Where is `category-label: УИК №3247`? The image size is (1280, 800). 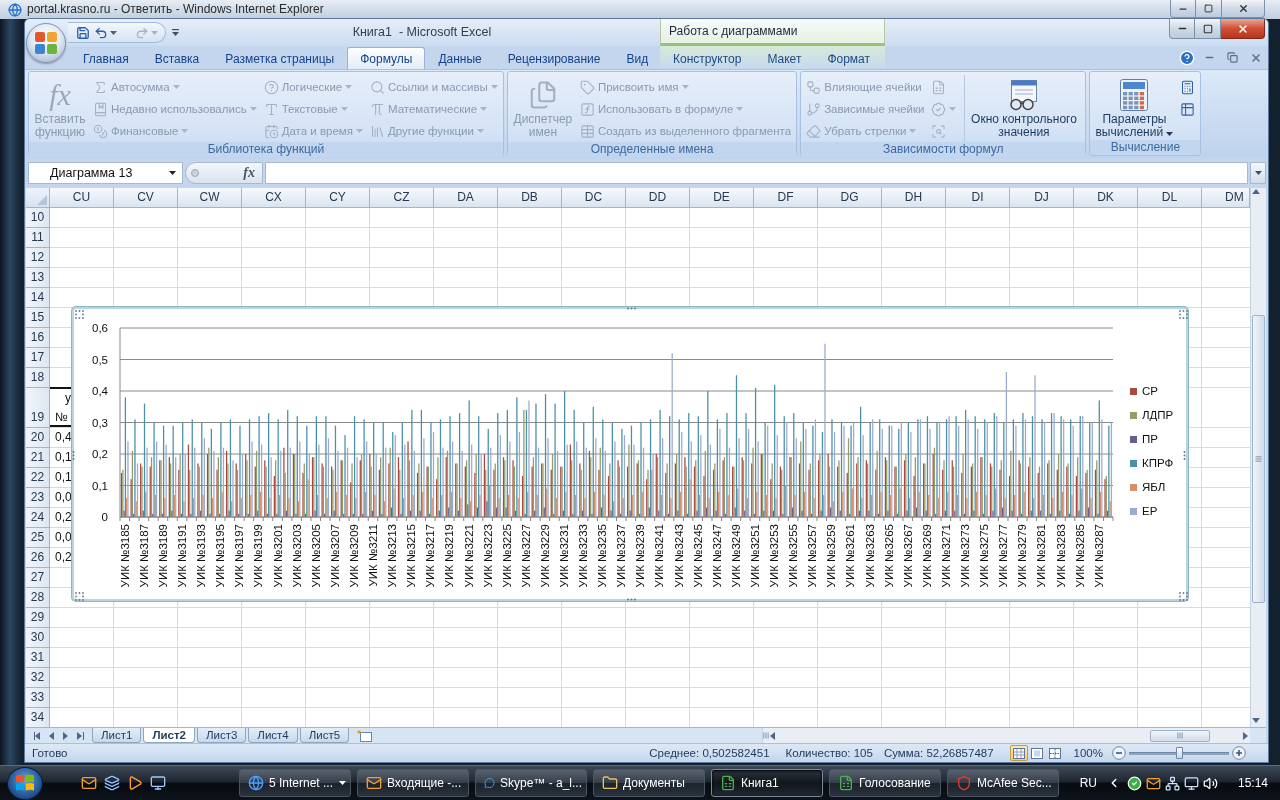 category-label: УИК №3247 is located at coordinates (716, 556).